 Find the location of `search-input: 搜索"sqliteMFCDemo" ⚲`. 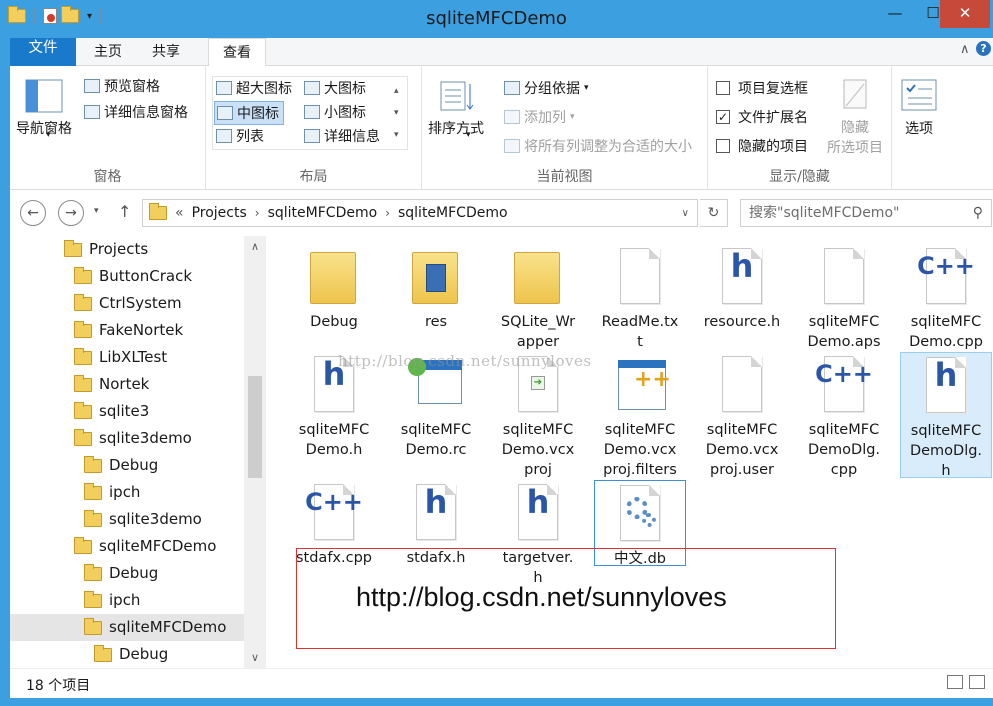

search-input: 搜索"sqliteMFCDemo" ⚲ is located at coordinates (866, 213).